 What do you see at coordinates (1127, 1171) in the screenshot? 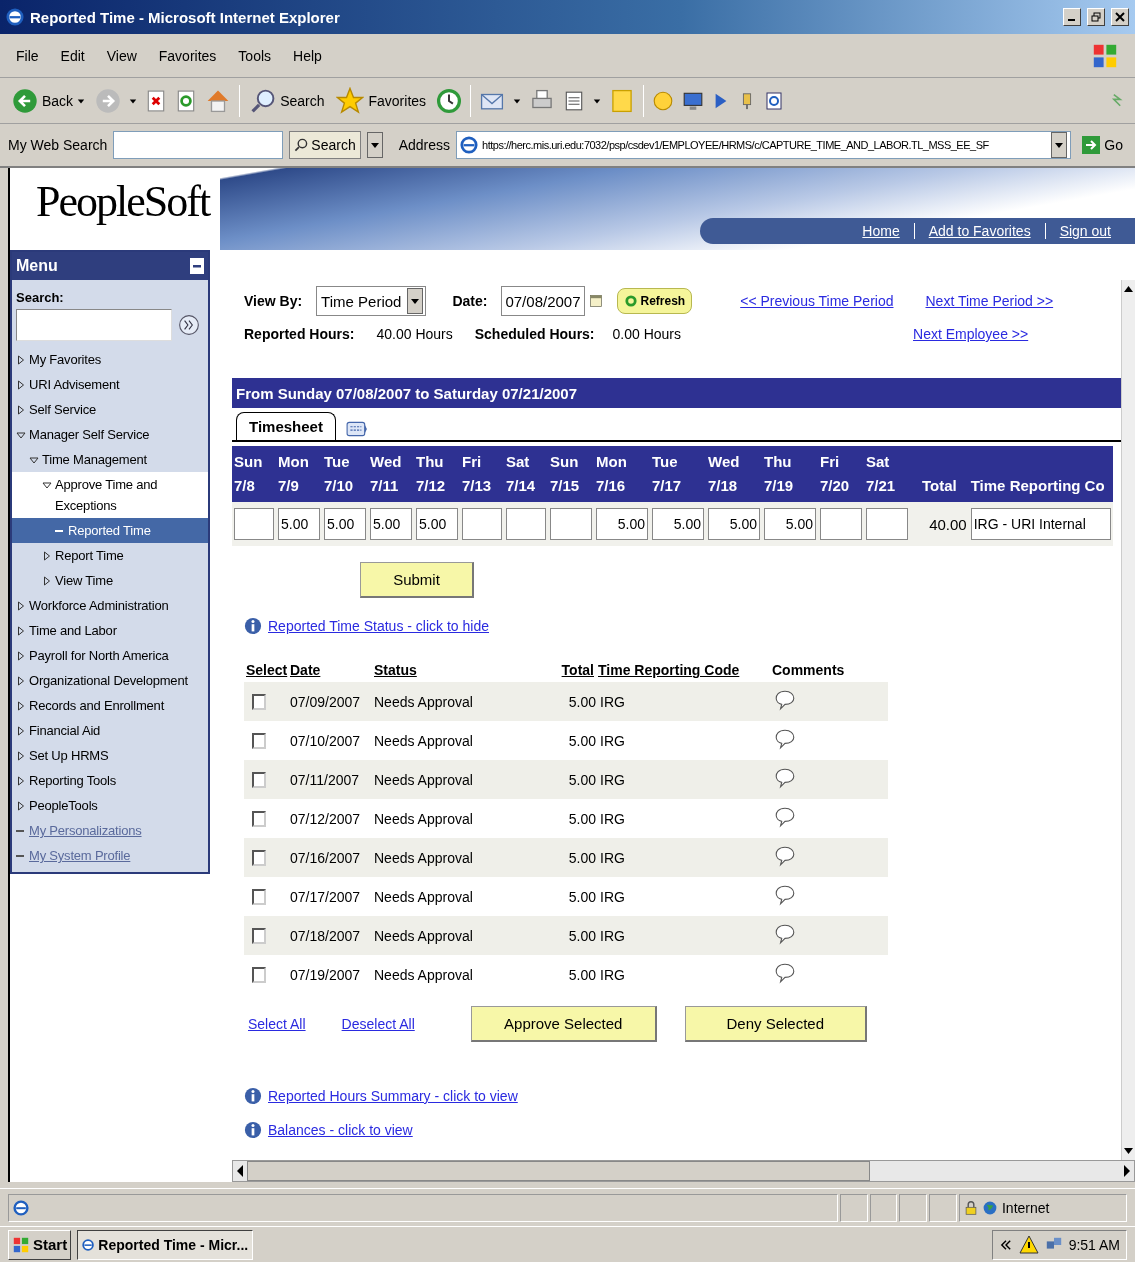
I see `scroll-right-icon` at bounding box center [1127, 1171].